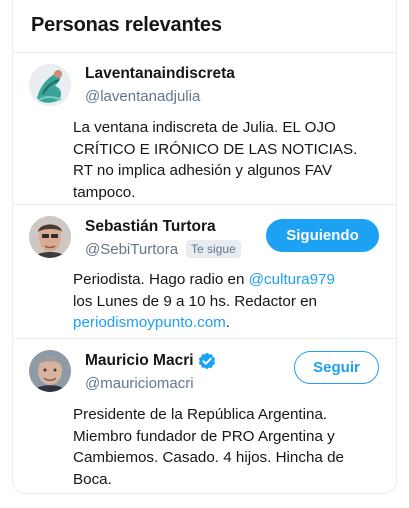  Describe the element at coordinates (139, 383) in the screenshot. I see `person-handle: @mauriciomacri` at that location.